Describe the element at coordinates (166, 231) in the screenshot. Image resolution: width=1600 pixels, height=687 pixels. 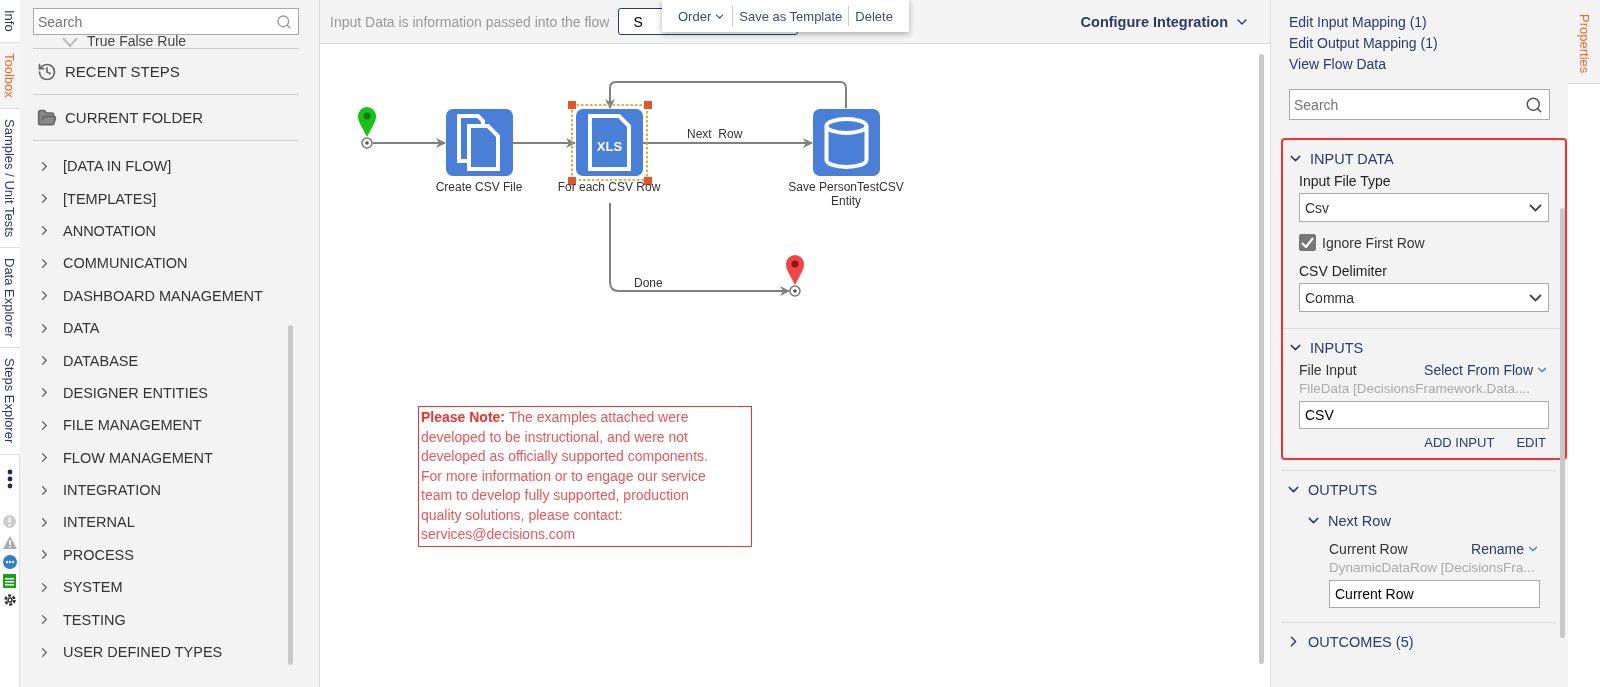
I see `tree-item: ANNOTATION` at that location.